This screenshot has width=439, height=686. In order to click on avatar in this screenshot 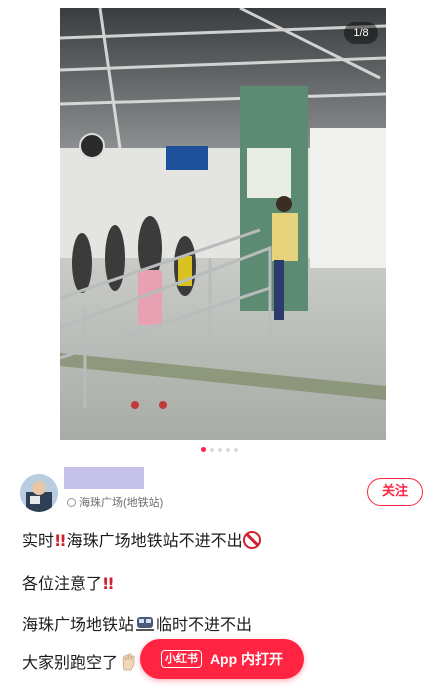, I will do `click(39, 493)`.